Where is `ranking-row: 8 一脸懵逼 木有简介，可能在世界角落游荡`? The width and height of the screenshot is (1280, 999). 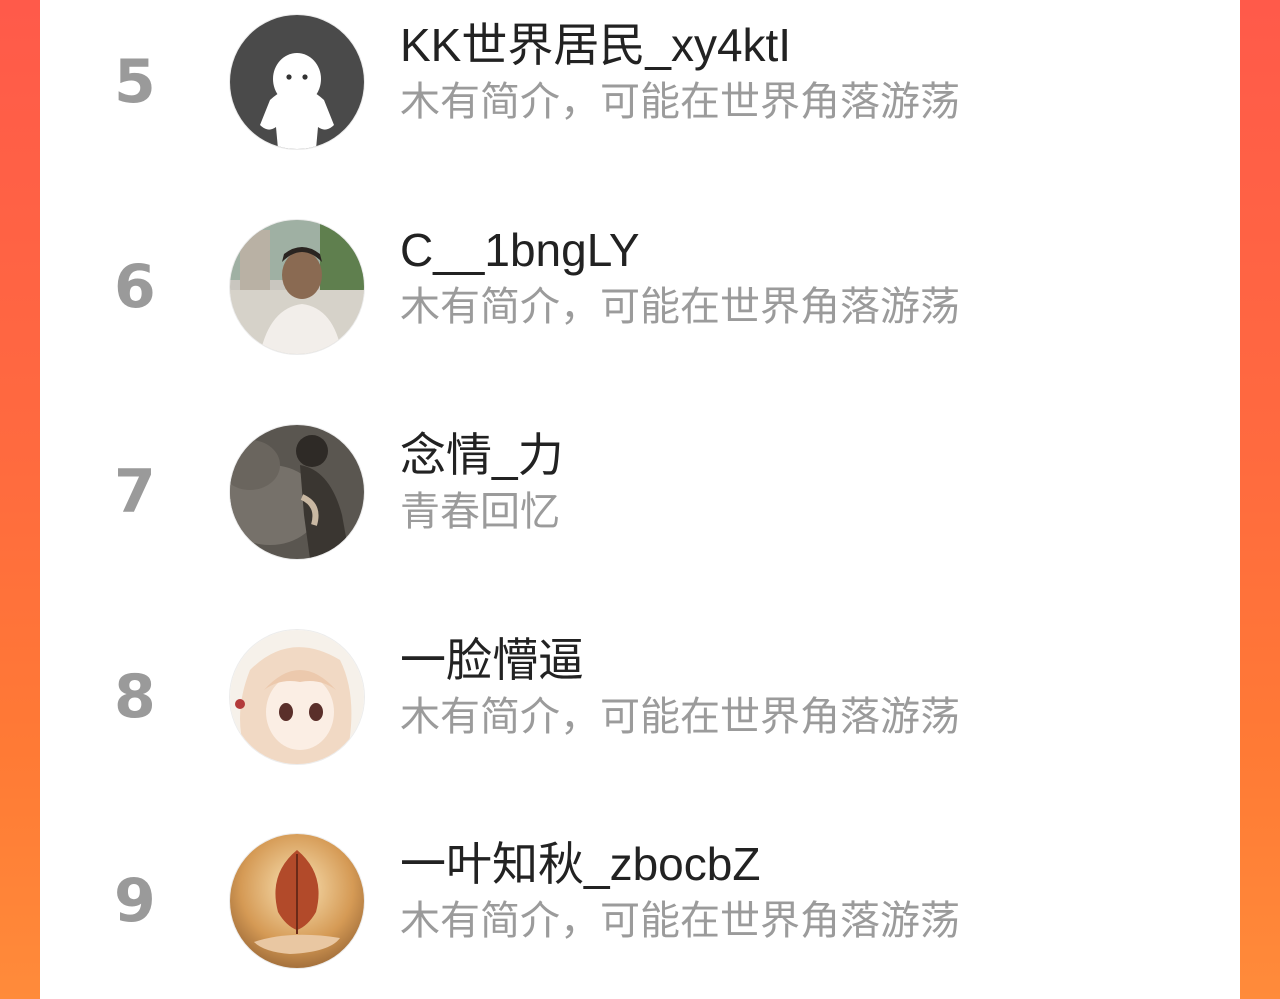 ranking-row: 8 一脸懵逼 木有简介，可能在世界角落游荡 is located at coordinates (640, 697).